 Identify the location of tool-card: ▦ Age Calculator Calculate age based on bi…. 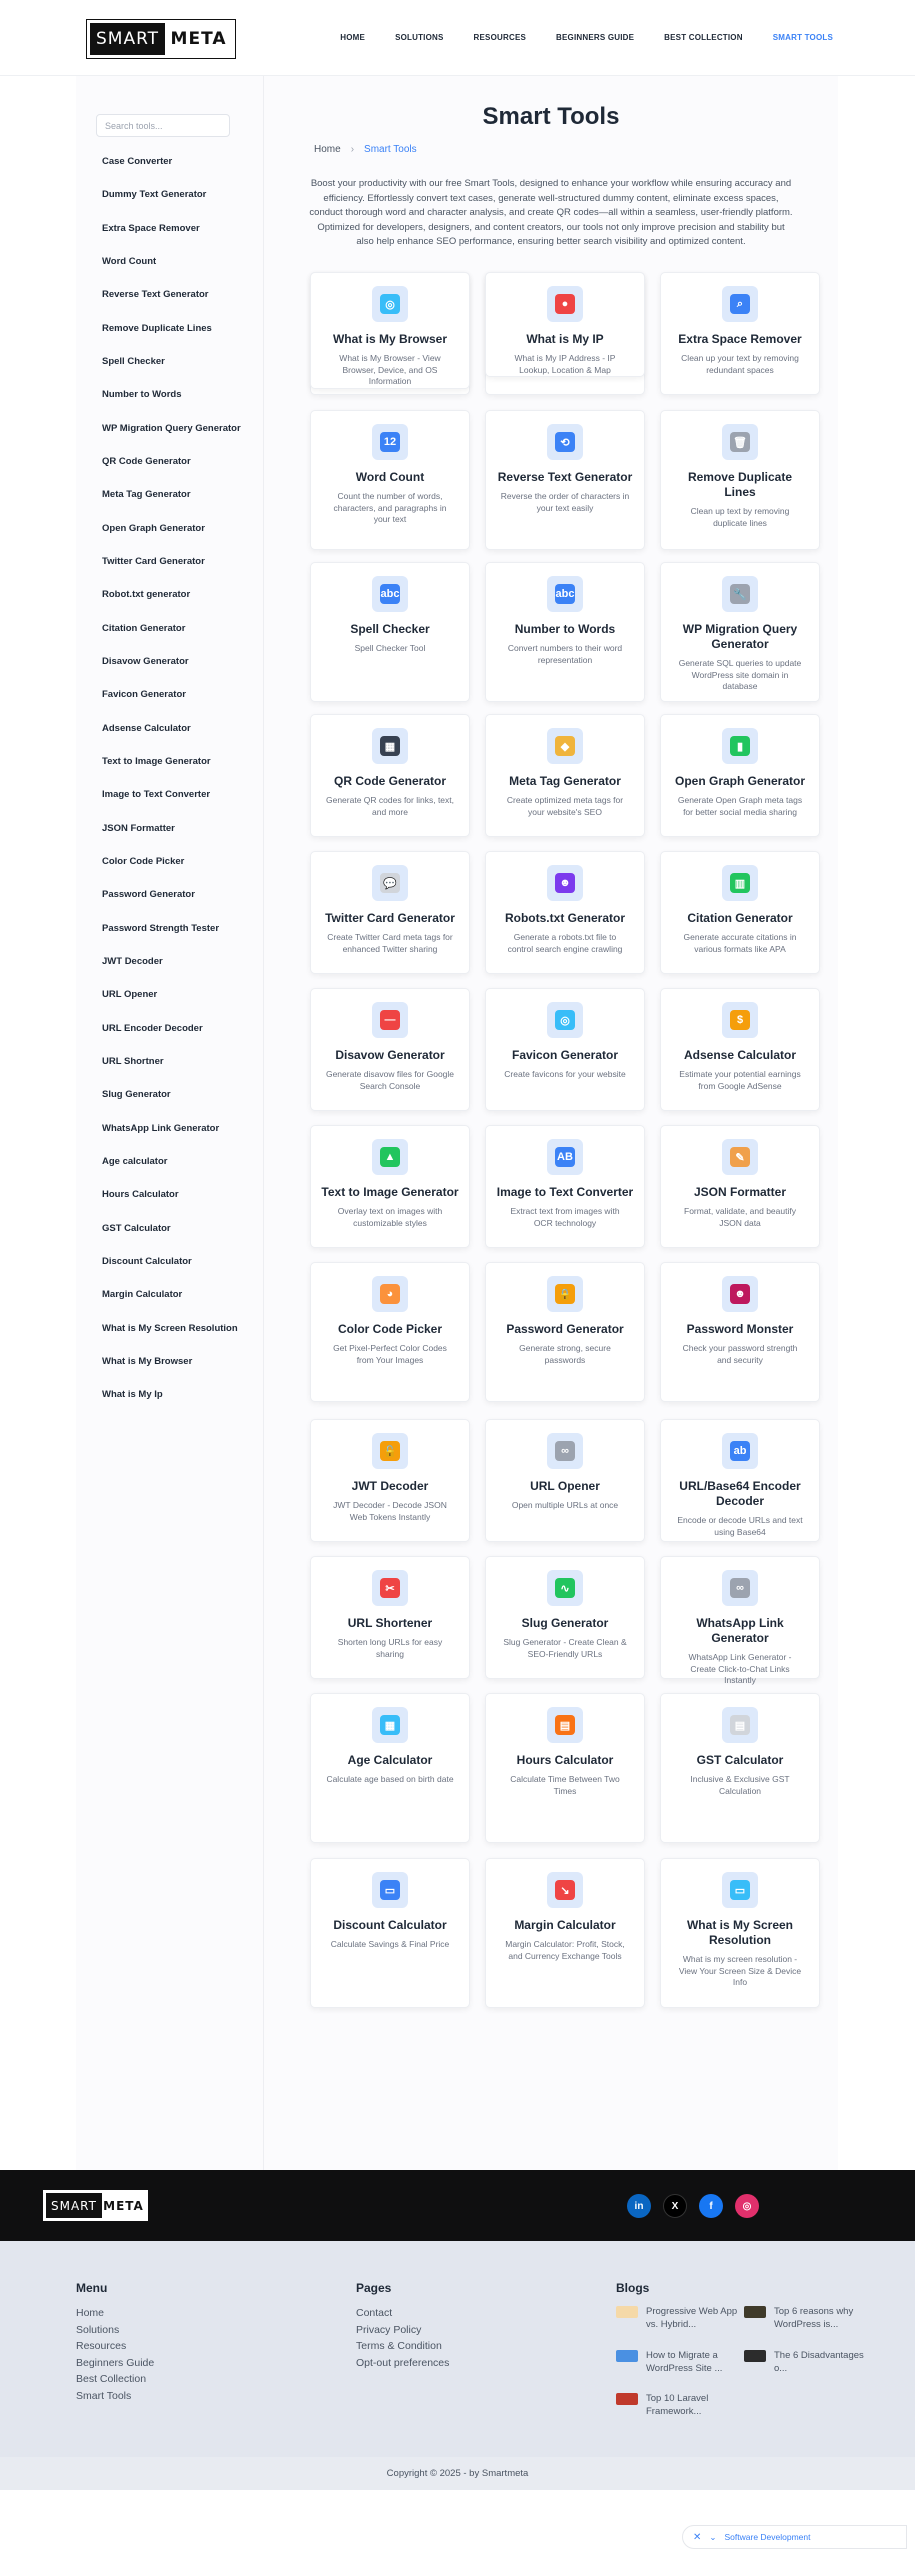
(390, 1768).